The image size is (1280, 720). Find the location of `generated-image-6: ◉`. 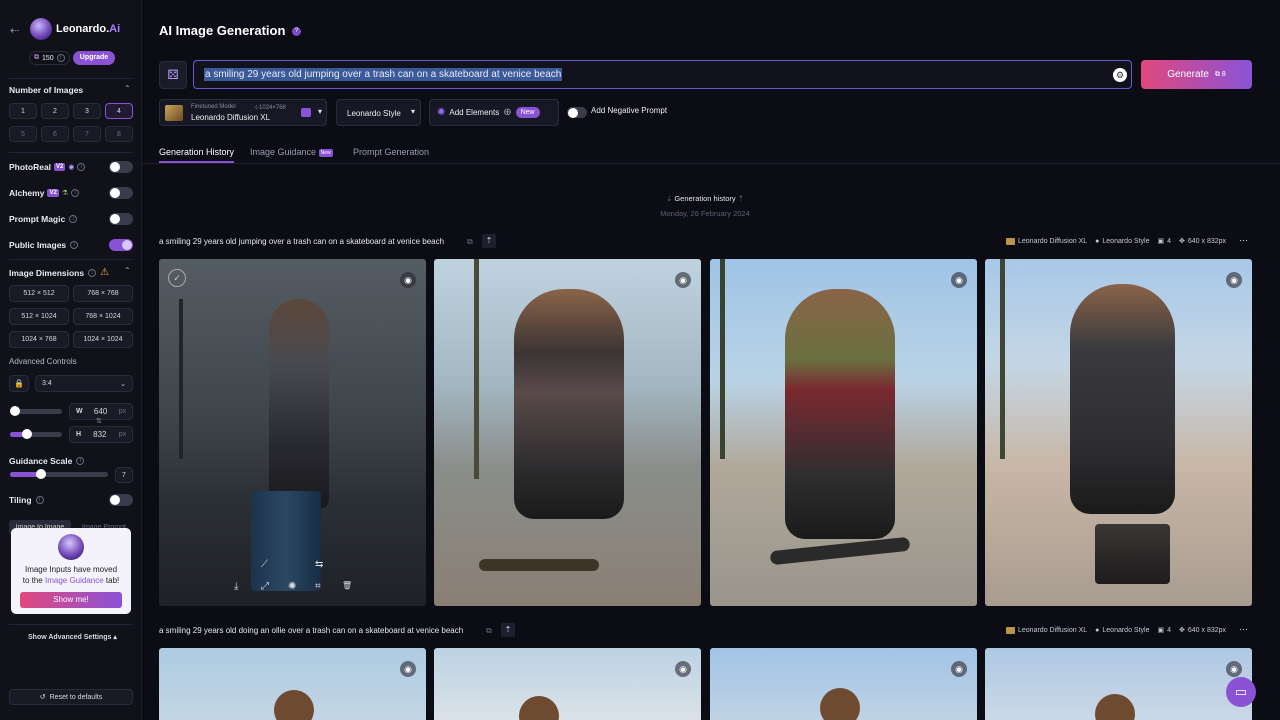

generated-image-6: ◉ is located at coordinates (567, 684).